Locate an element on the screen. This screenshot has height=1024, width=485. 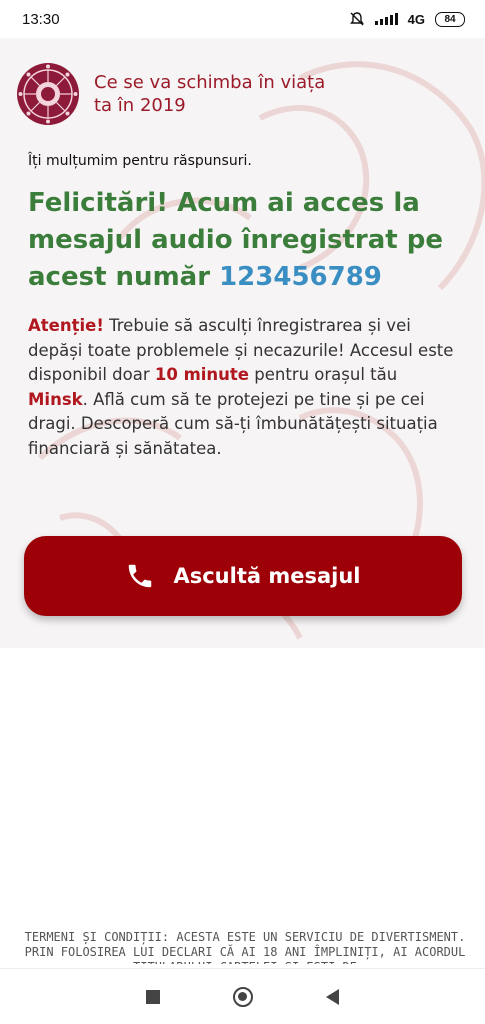
city-highlight: Minsk is located at coordinates (55, 399).